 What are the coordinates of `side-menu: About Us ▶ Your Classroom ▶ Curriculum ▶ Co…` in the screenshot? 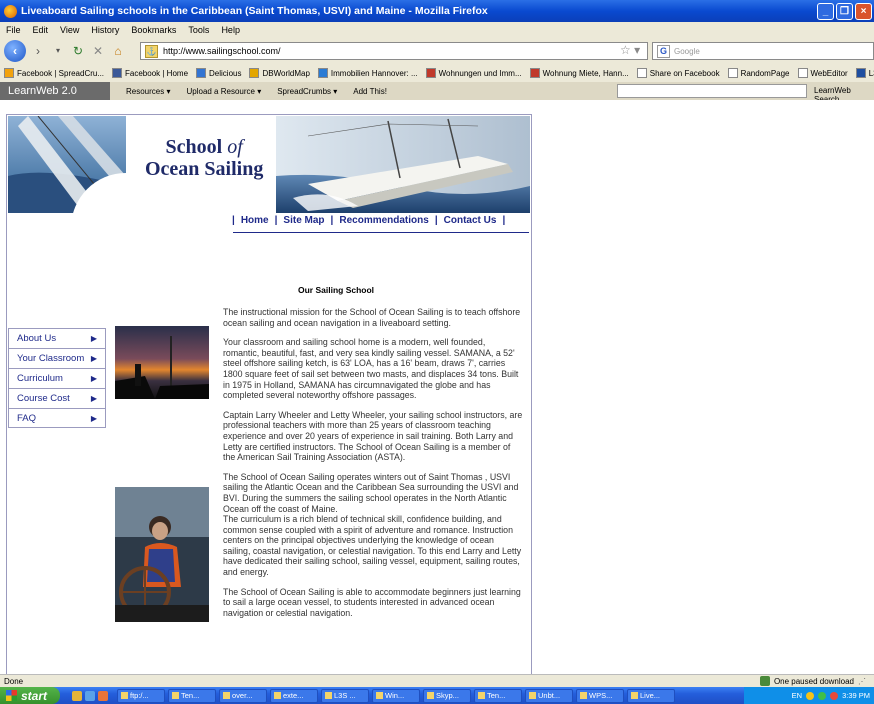 It's located at (57, 378).